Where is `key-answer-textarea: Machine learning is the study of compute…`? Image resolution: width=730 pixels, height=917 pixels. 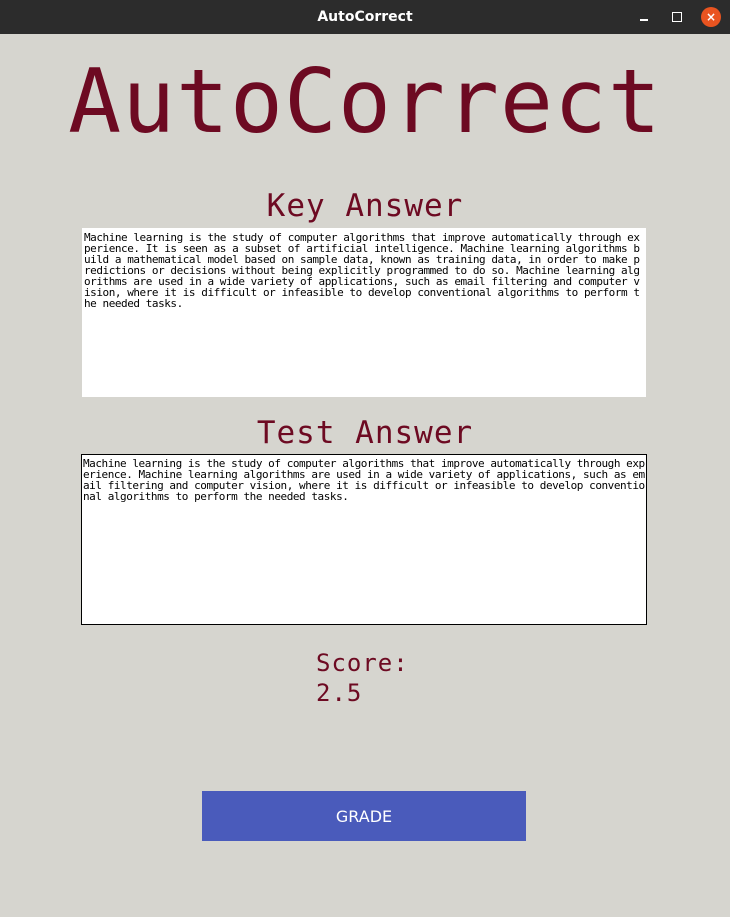 key-answer-textarea: Machine learning is the study of compute… is located at coordinates (364, 312).